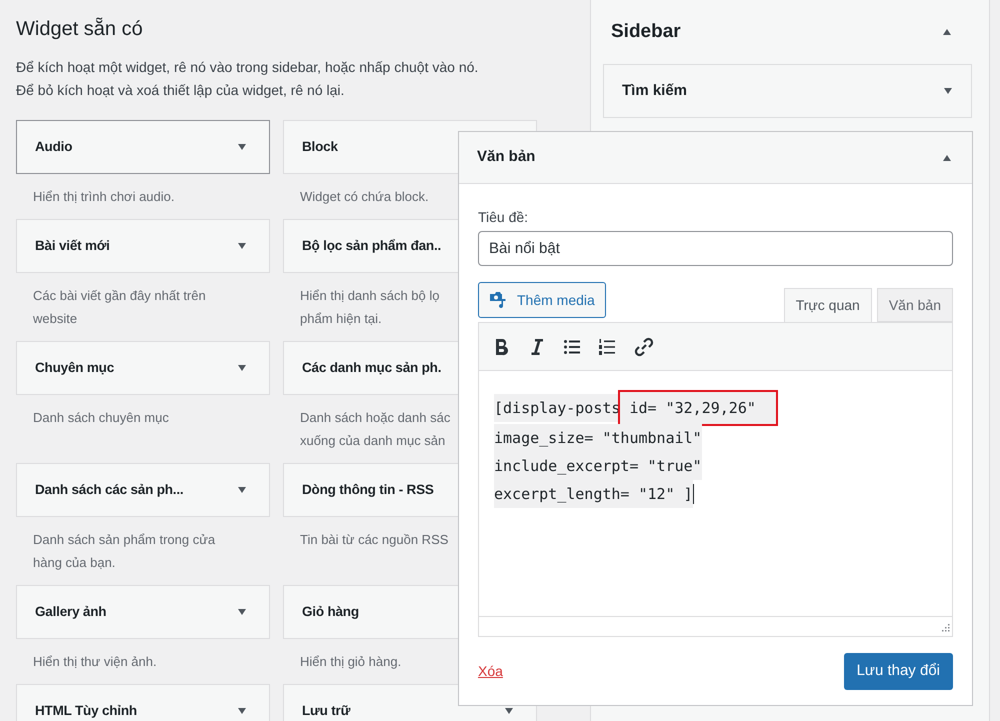 Image resolution: width=1000 pixels, height=721 pixels. What do you see at coordinates (103, 197) in the screenshot?
I see `widget-description: Hiển thị trình chơi audio.` at bounding box center [103, 197].